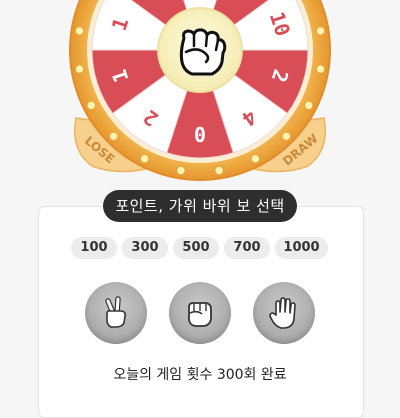 This screenshot has width=400, height=418. I want to click on point-chip-300: 300, so click(145, 248).